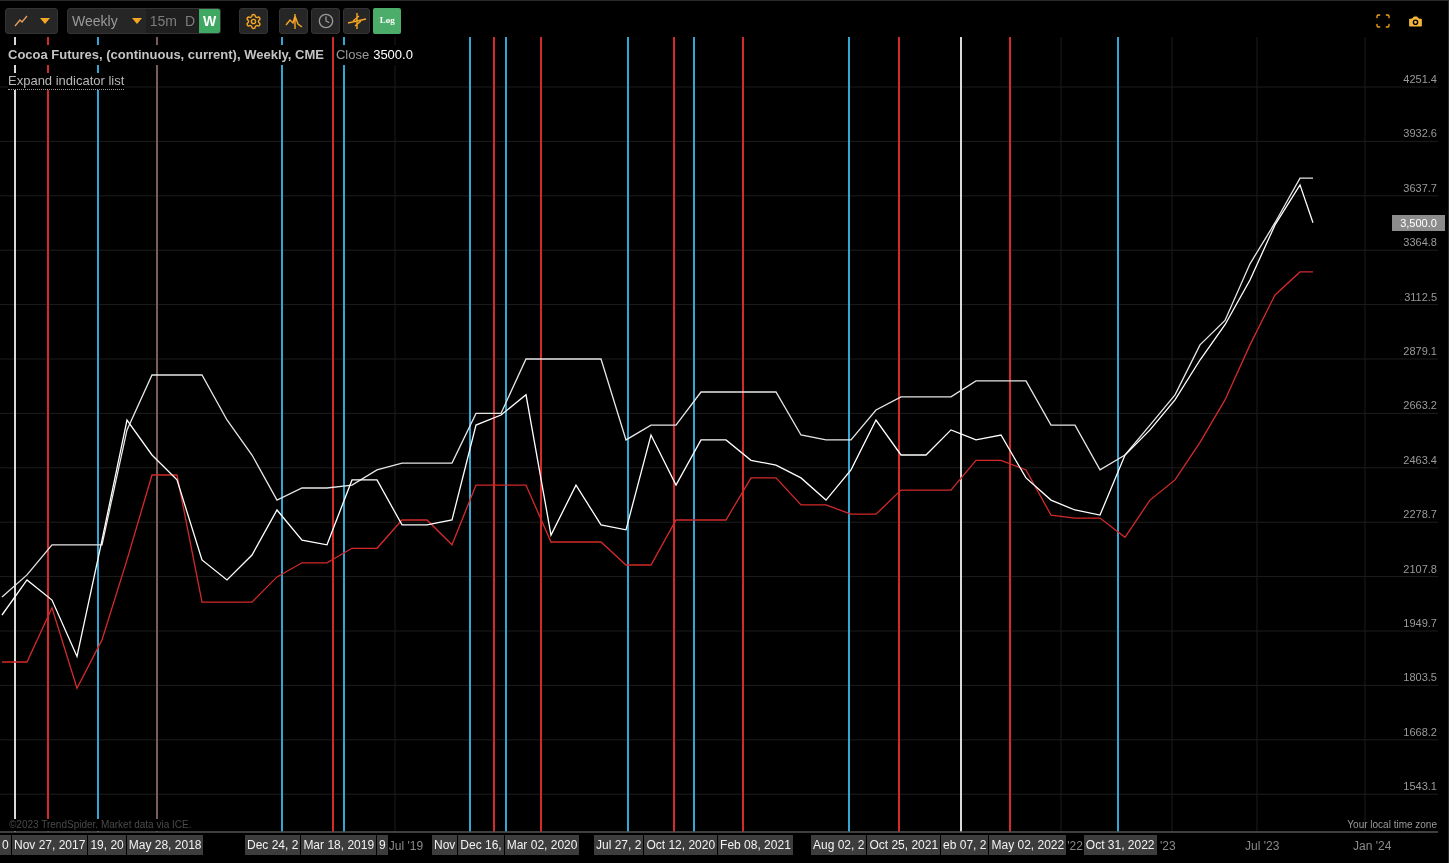 The image size is (1456, 863). I want to click on time-axis-label: Jul '23, so click(1262, 846).